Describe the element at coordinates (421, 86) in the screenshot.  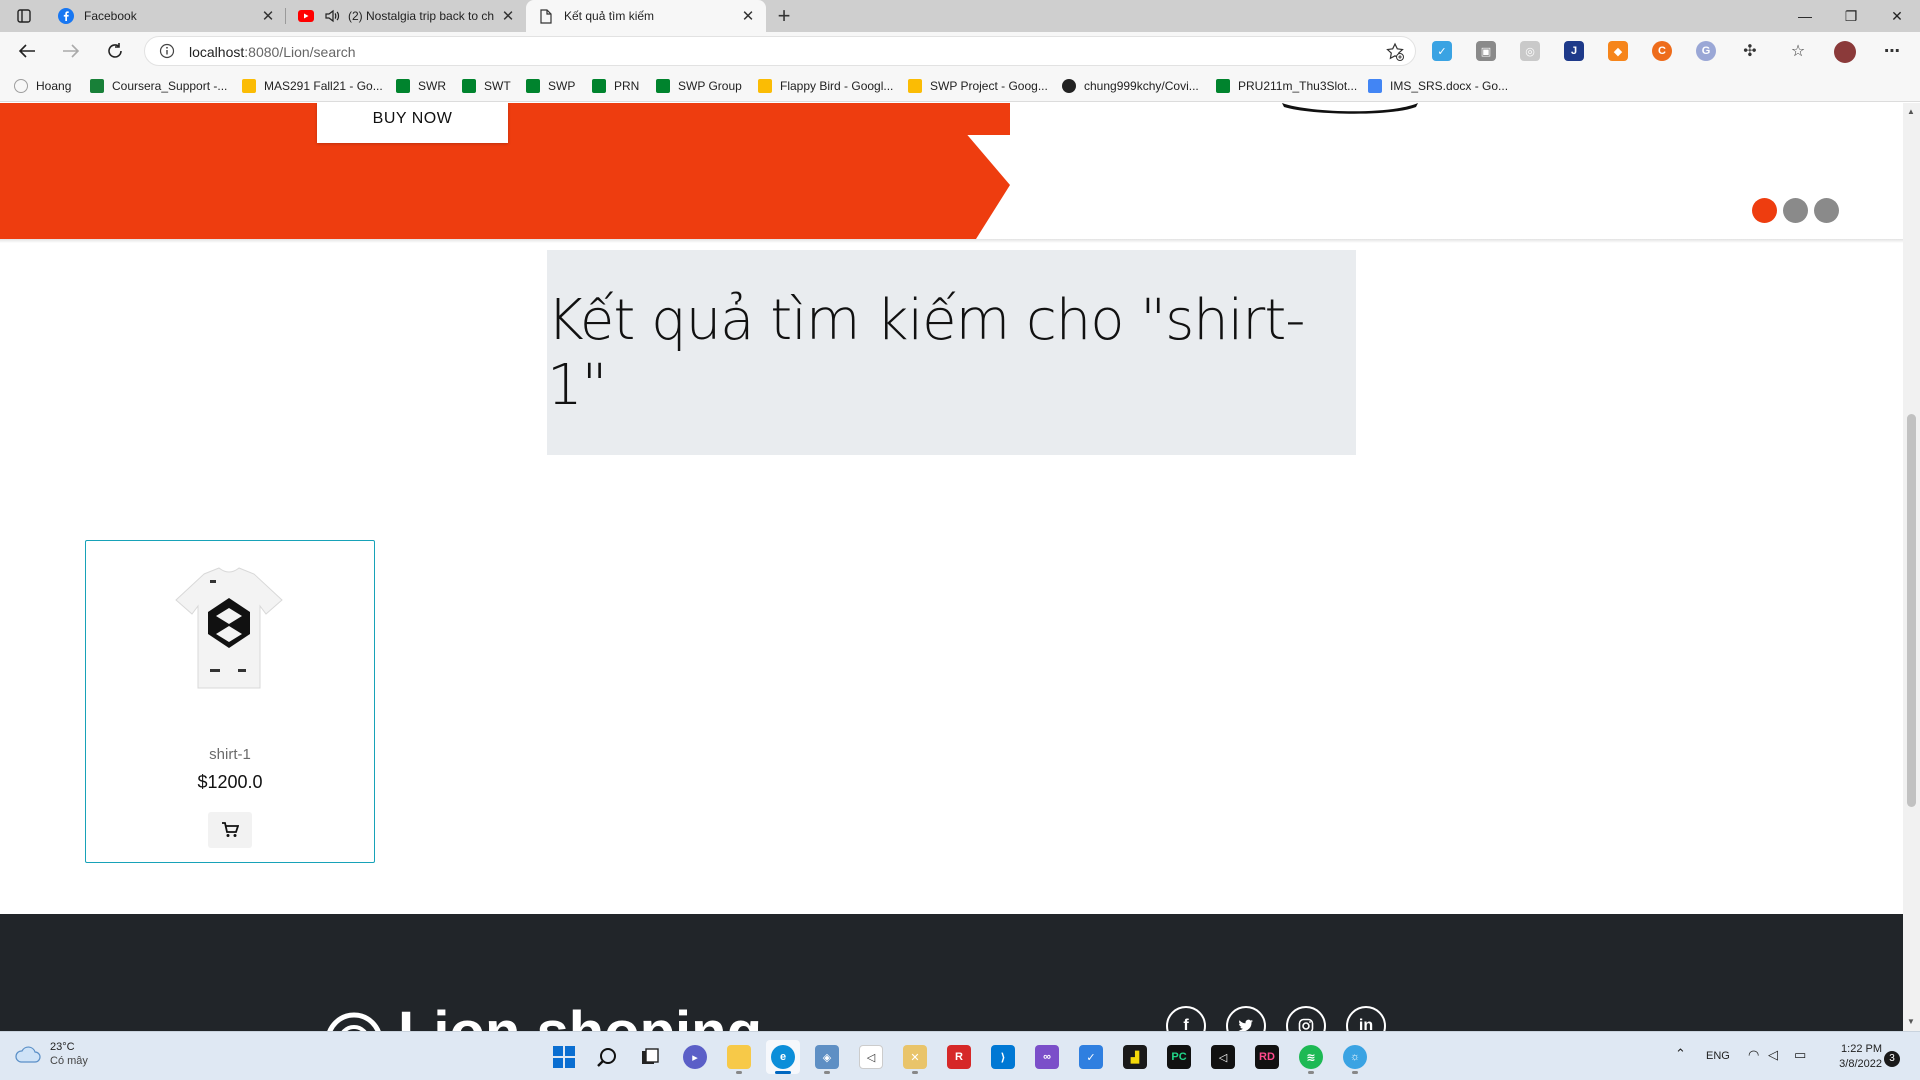
I see `bookmark-item: SWR` at that location.